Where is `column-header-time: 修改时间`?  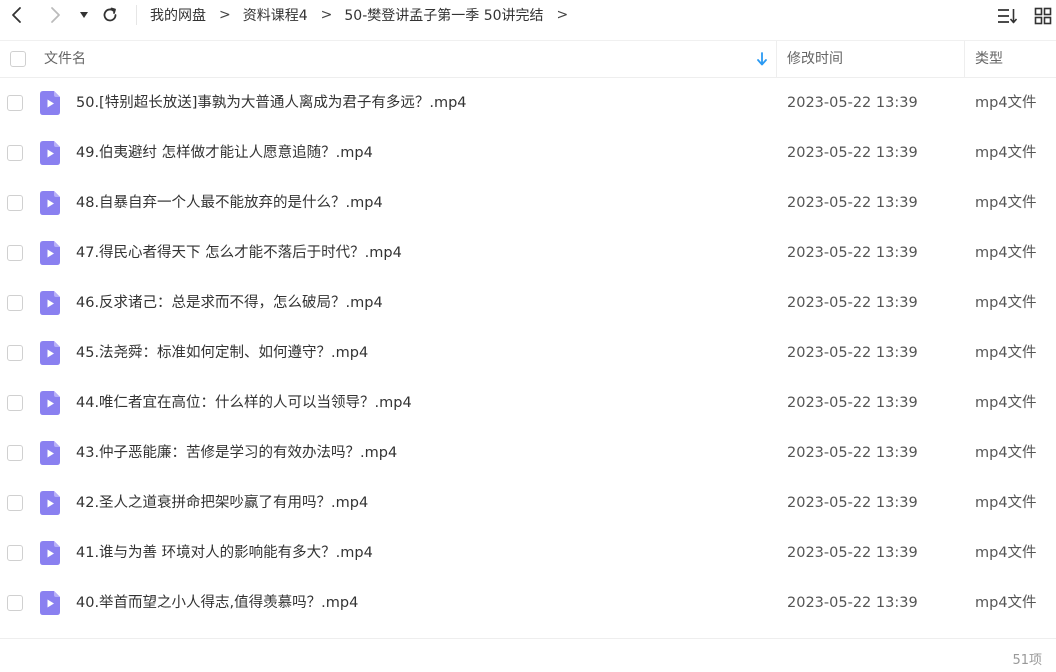 column-header-time: 修改时间 is located at coordinates (815, 59).